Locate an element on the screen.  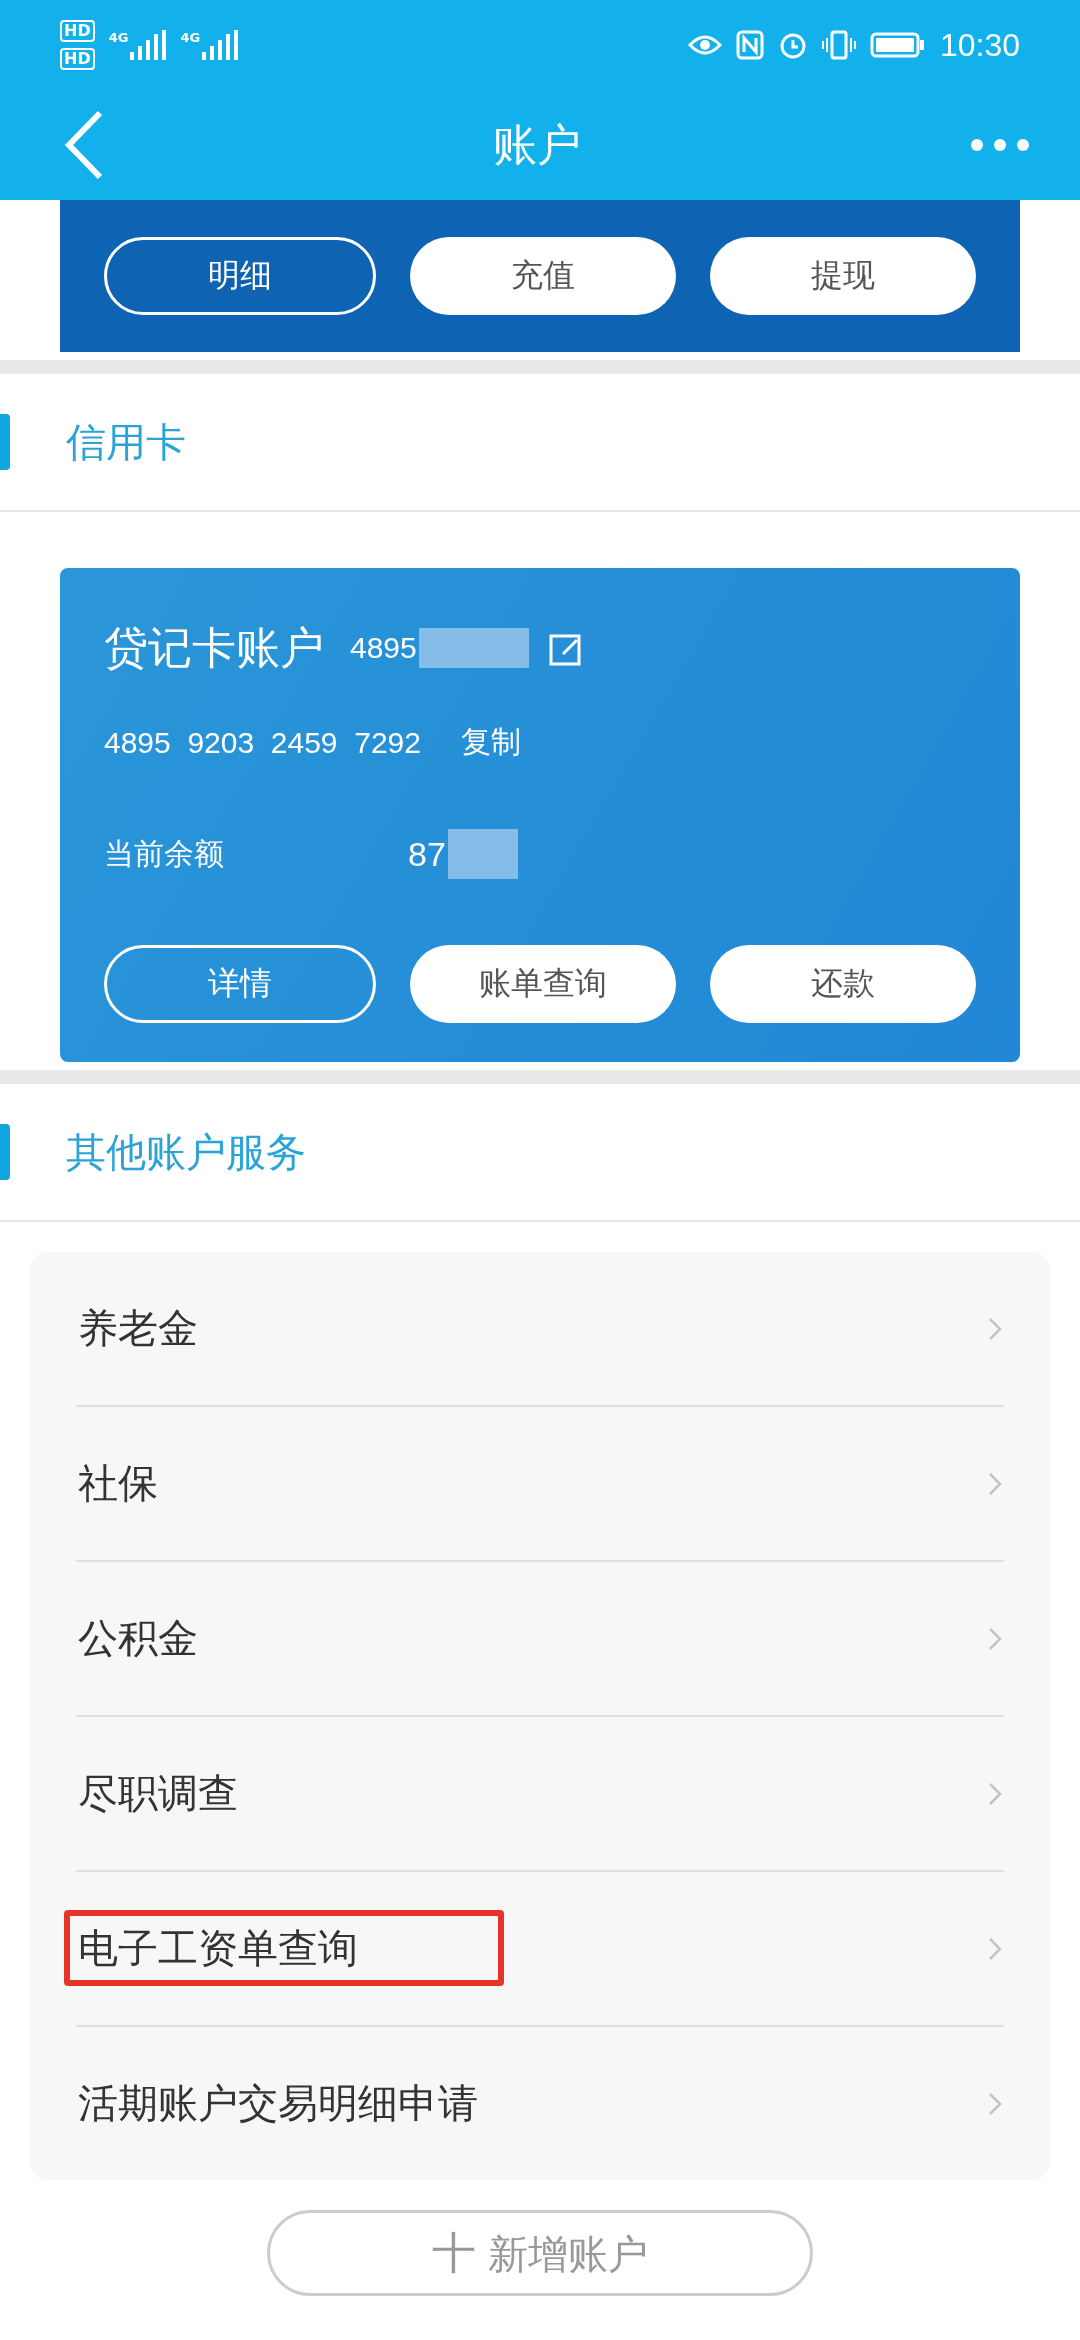
page-title: 账户 is located at coordinates (537, 144).